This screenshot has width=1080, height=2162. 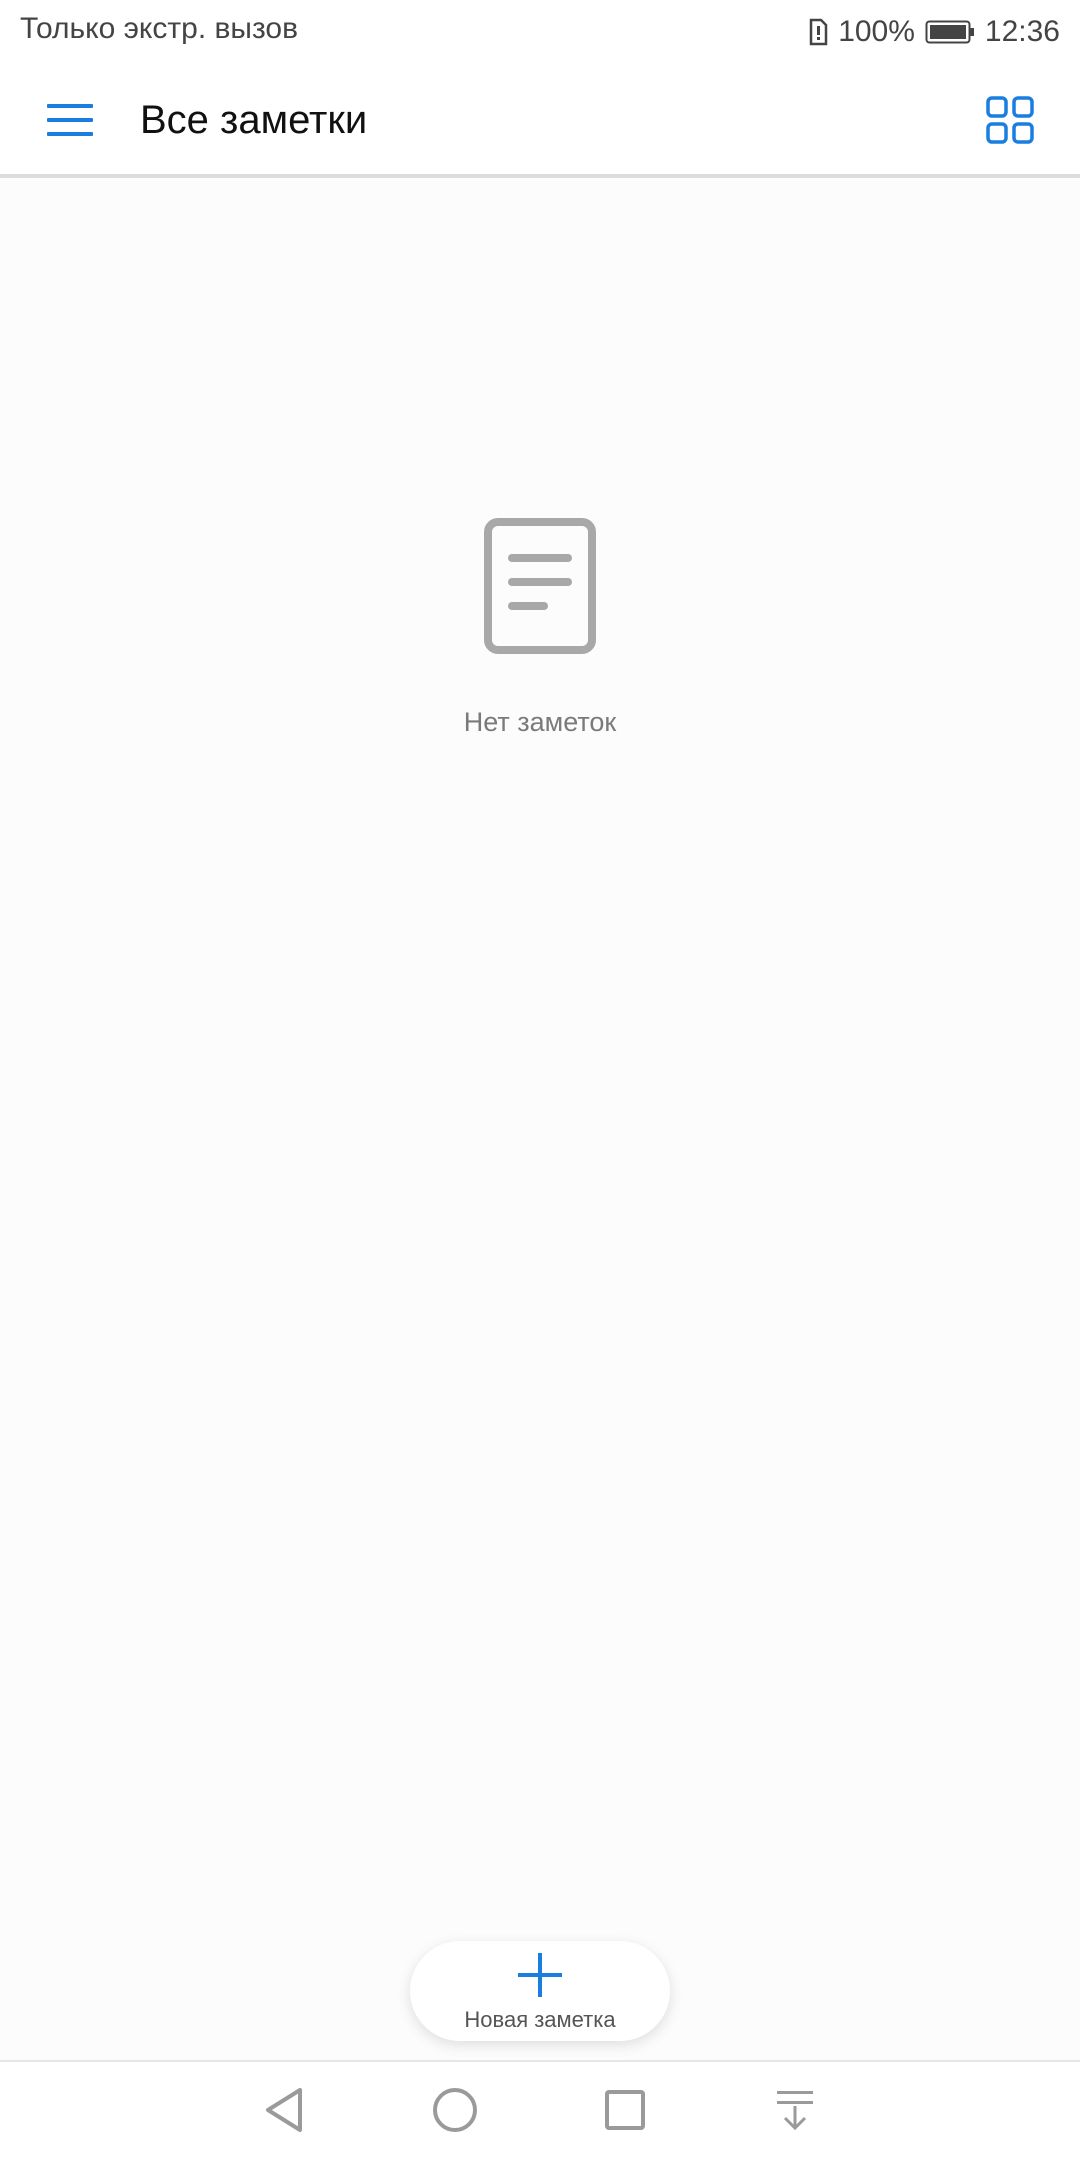 I want to click on notifications-pull-icon, so click(x=795, y=2112).